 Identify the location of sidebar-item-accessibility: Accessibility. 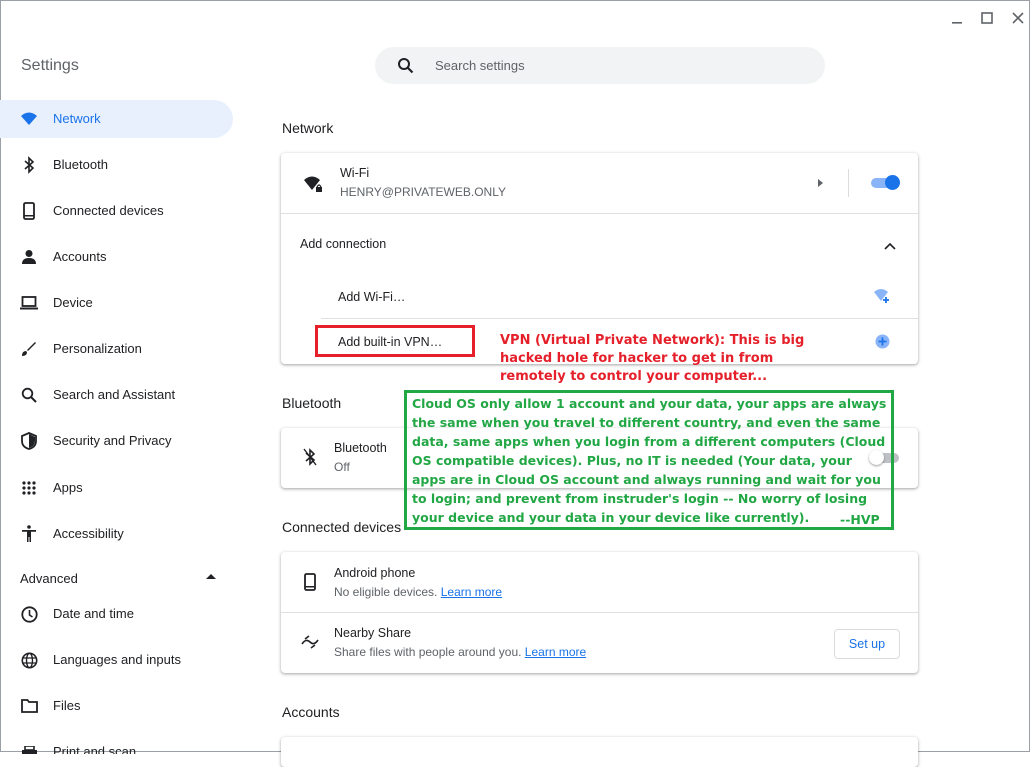
(116, 534).